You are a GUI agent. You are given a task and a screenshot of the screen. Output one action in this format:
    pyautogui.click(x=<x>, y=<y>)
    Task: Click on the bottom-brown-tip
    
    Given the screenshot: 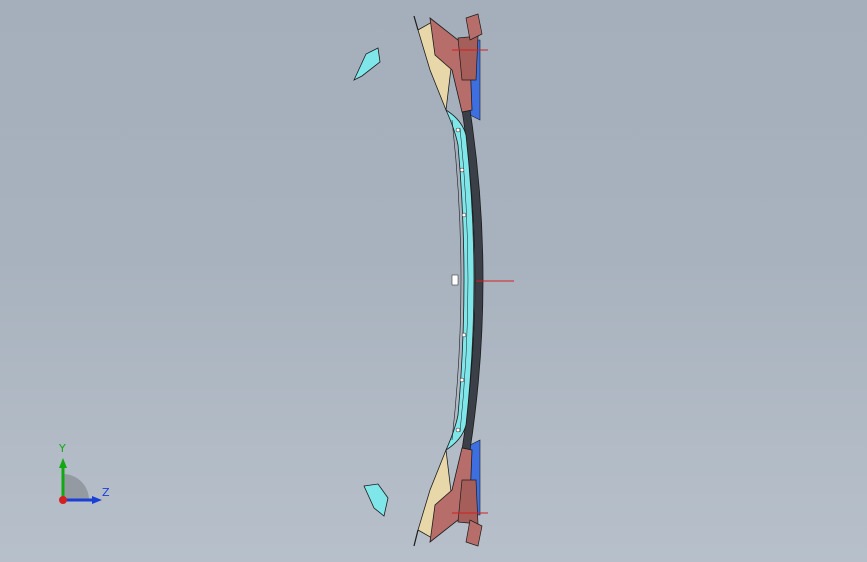 What is the action you would take?
    pyautogui.click(x=474, y=533)
    